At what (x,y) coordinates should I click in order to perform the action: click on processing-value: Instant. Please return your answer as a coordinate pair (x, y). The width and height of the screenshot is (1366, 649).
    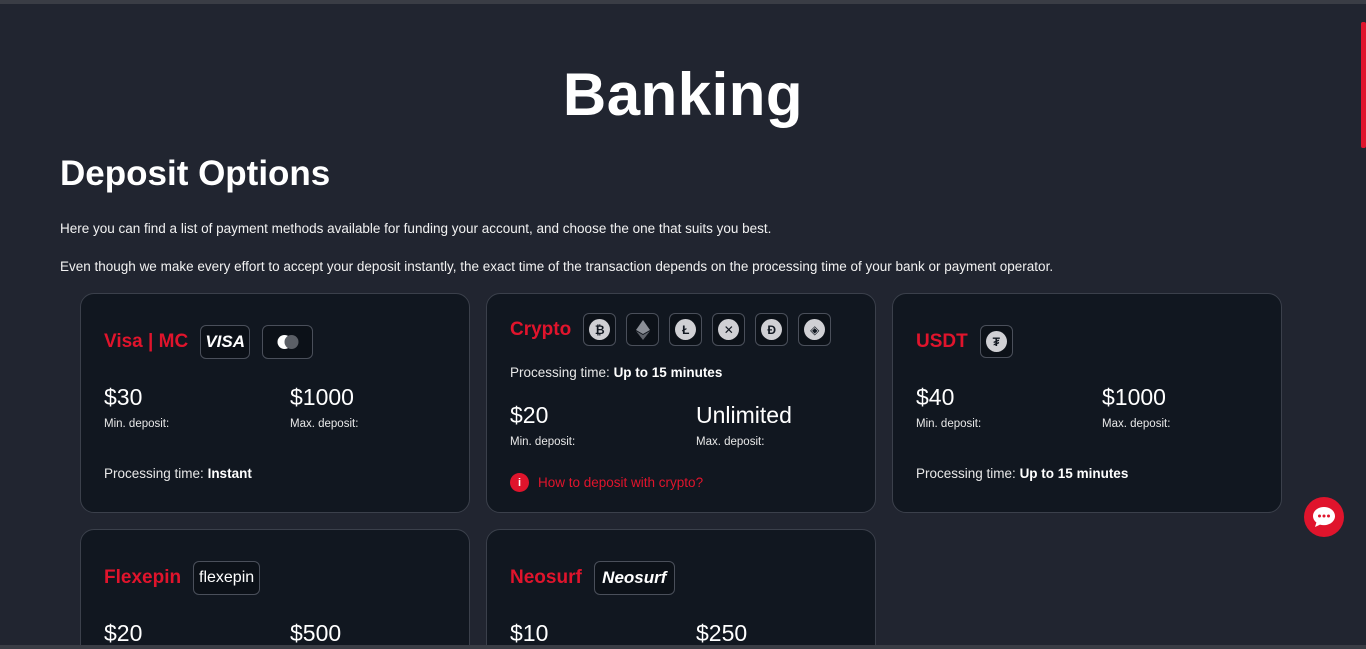
    Looking at the image, I should click on (229, 473).